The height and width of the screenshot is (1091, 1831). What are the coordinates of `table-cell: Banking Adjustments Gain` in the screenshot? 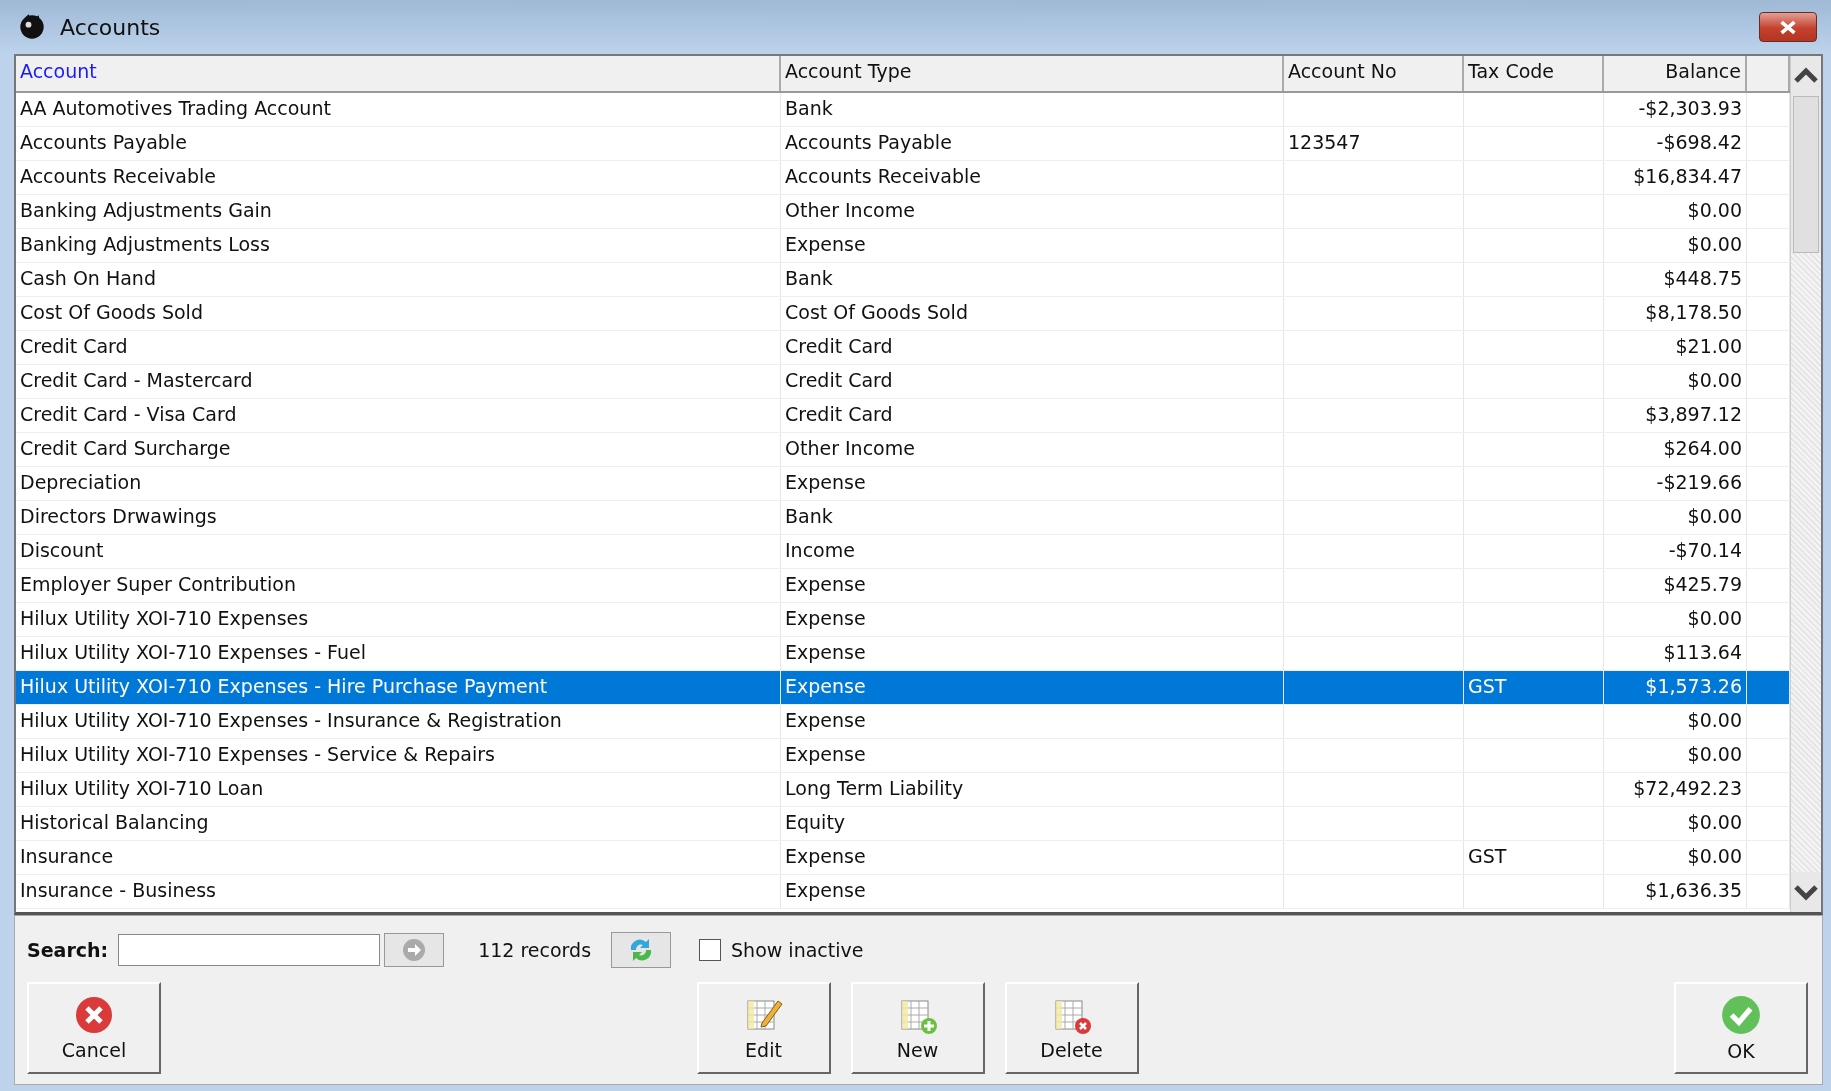 It's located at (146, 210).